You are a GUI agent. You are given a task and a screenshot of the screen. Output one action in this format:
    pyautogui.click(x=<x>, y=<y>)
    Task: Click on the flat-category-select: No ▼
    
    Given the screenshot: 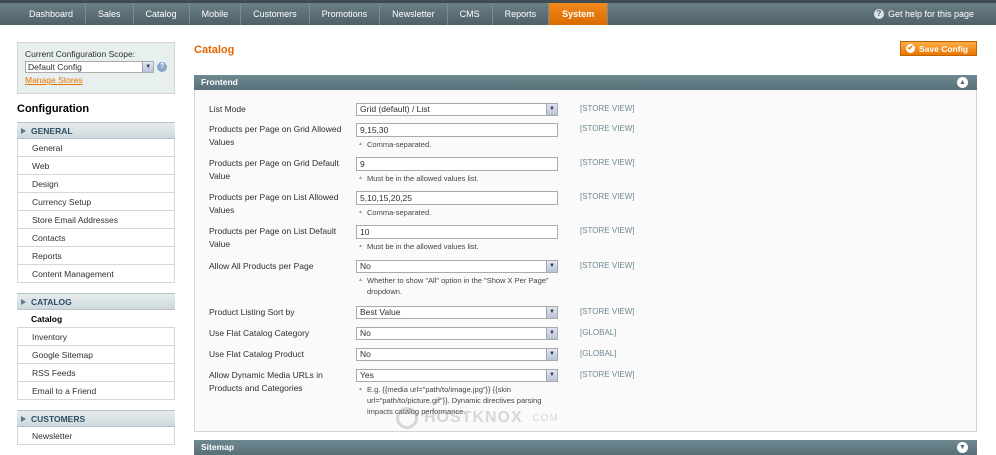 What is the action you would take?
    pyautogui.click(x=457, y=333)
    